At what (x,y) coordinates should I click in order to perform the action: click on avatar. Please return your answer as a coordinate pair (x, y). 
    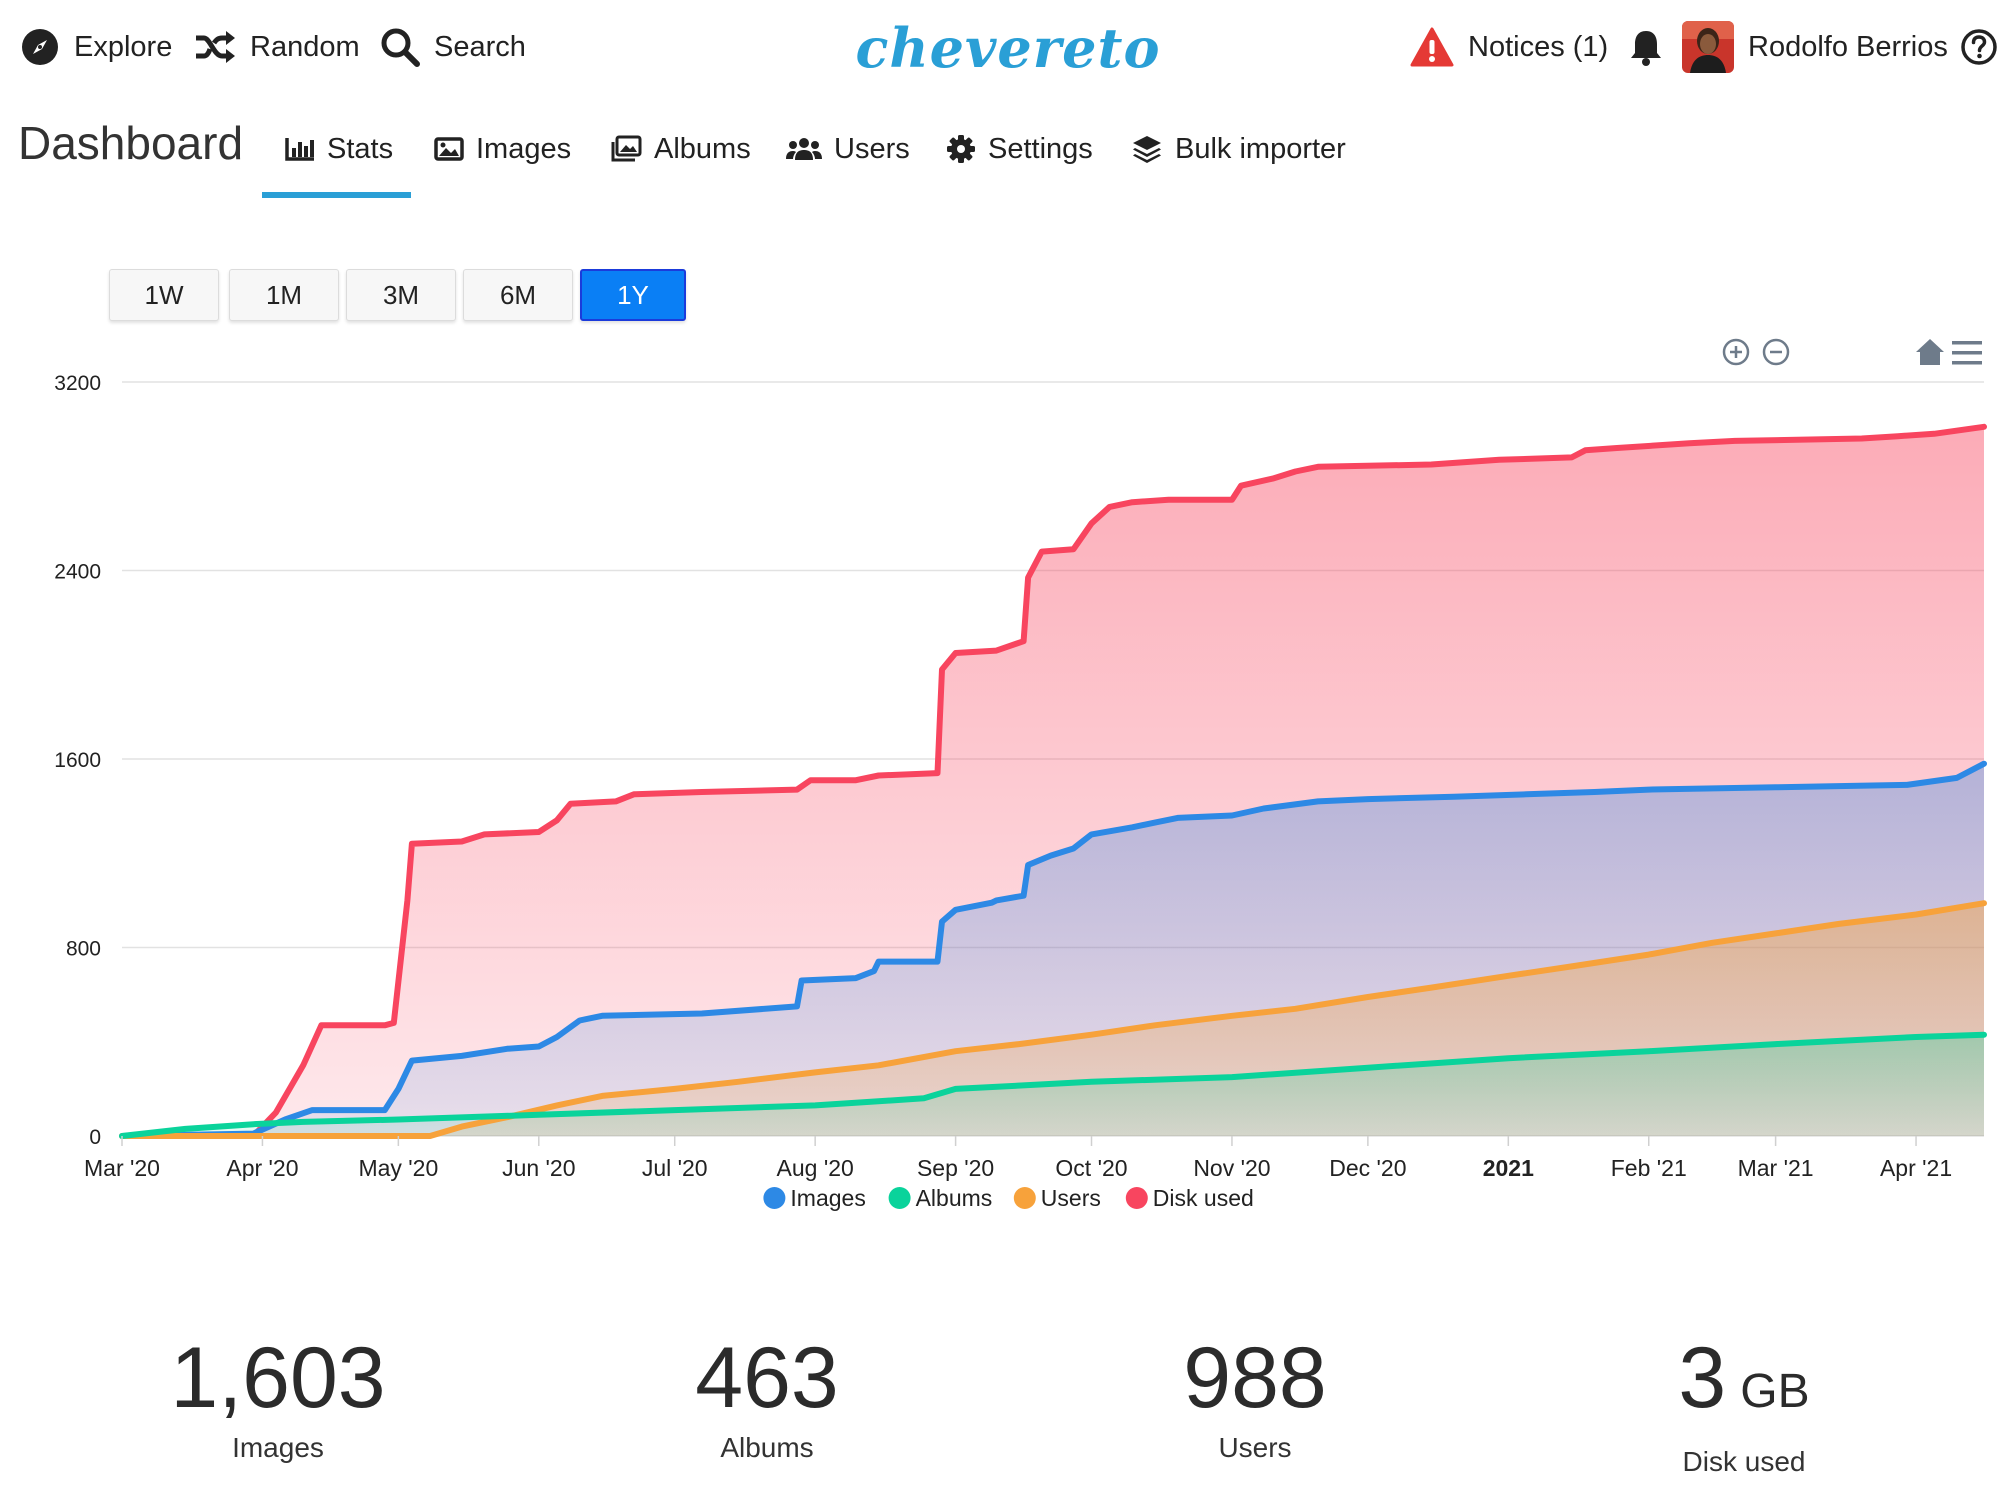
    Looking at the image, I should click on (1708, 47).